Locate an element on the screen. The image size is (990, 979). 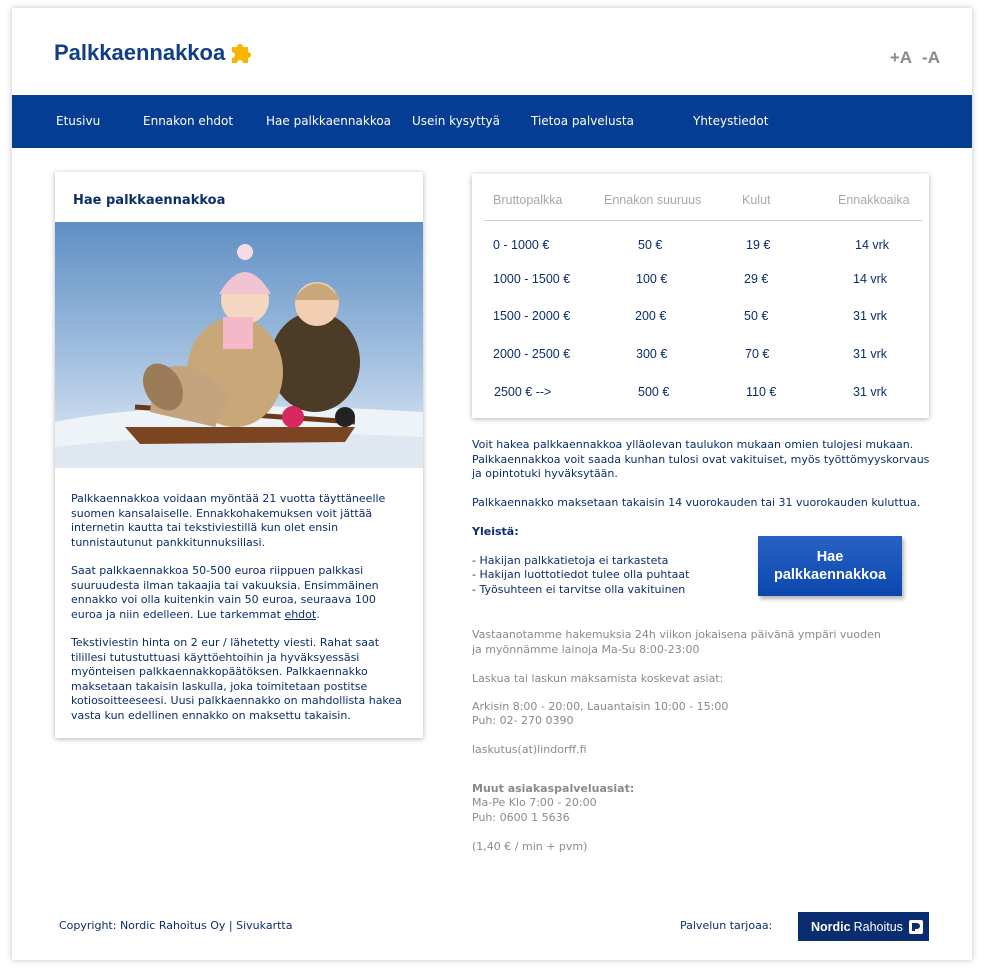
nordic-mark-icon is located at coordinates (915, 926).